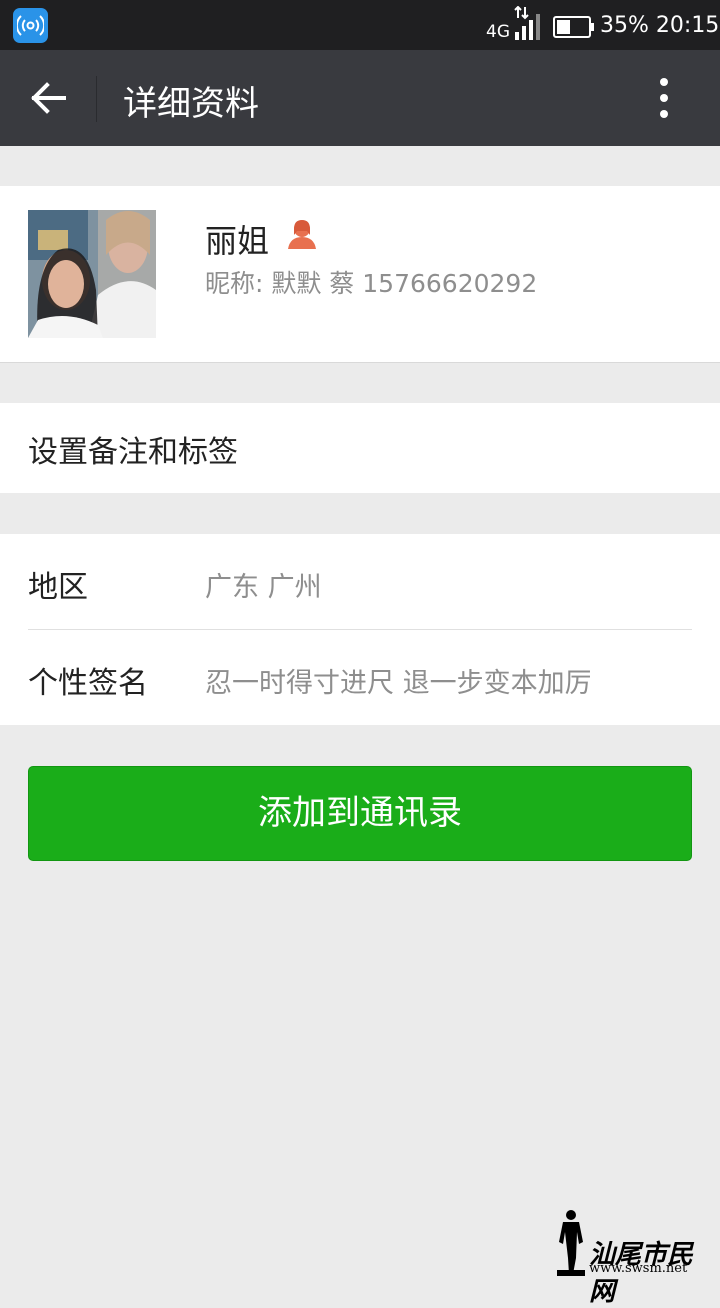  Describe the element at coordinates (527, 27) in the screenshot. I see `signal-bars-icon` at that location.